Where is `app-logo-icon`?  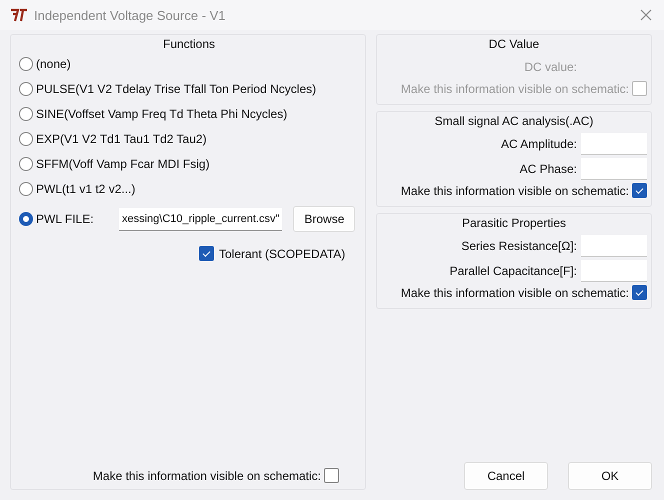 app-logo-icon is located at coordinates (19, 15).